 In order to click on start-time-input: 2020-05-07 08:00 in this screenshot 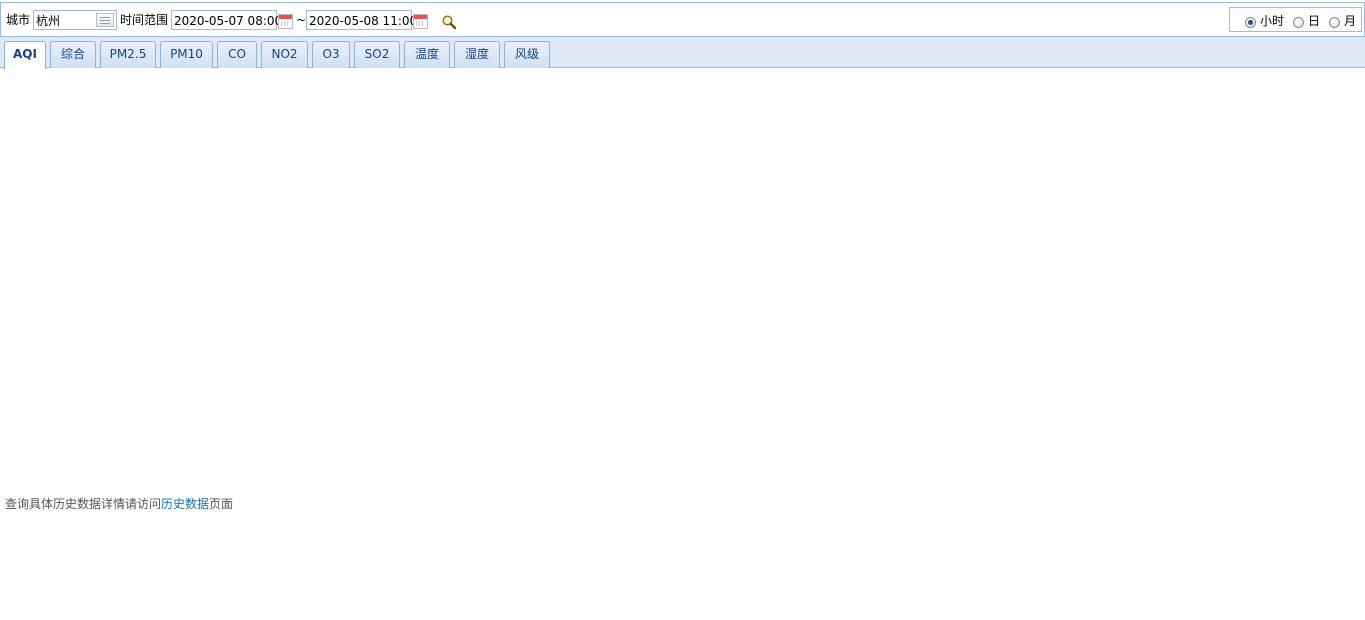, I will do `click(226, 20)`.